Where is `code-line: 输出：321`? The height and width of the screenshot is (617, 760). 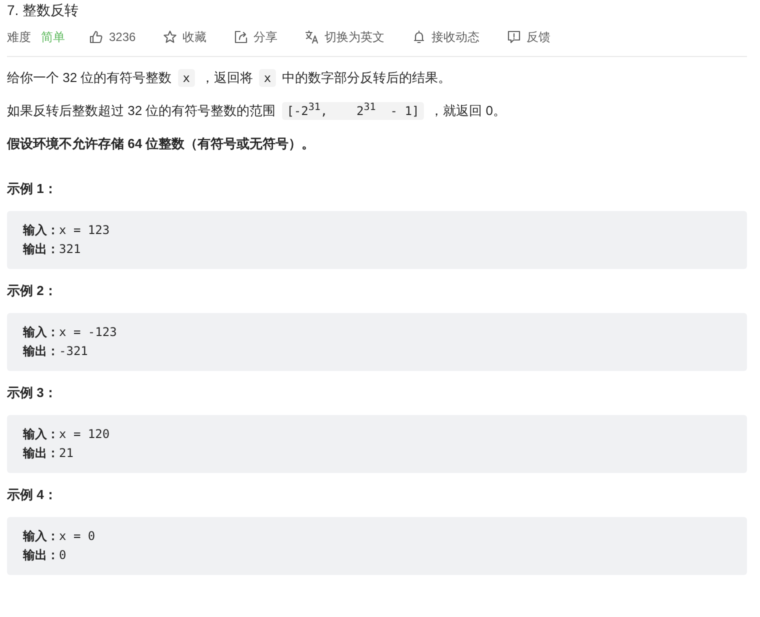
code-line: 输出：321 is located at coordinates (52, 249).